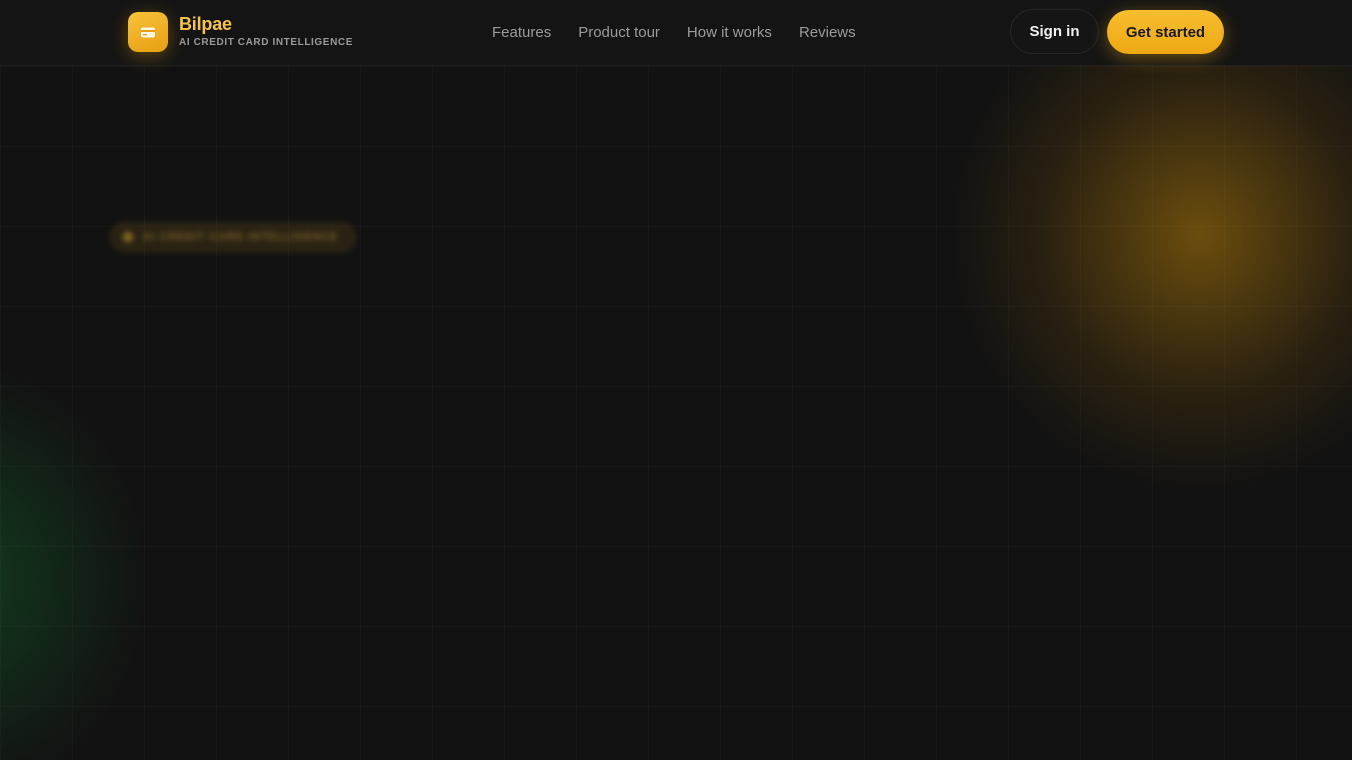 The height and width of the screenshot is (760, 1352). Describe the element at coordinates (521, 32) in the screenshot. I see `nav-link-features: Features` at that location.